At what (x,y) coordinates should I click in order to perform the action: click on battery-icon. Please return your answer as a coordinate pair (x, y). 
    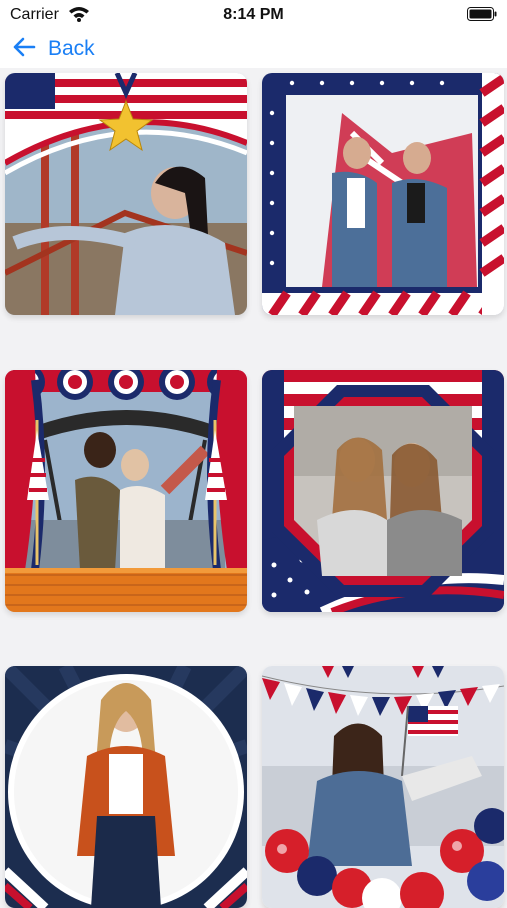
    Looking at the image, I should click on (482, 14).